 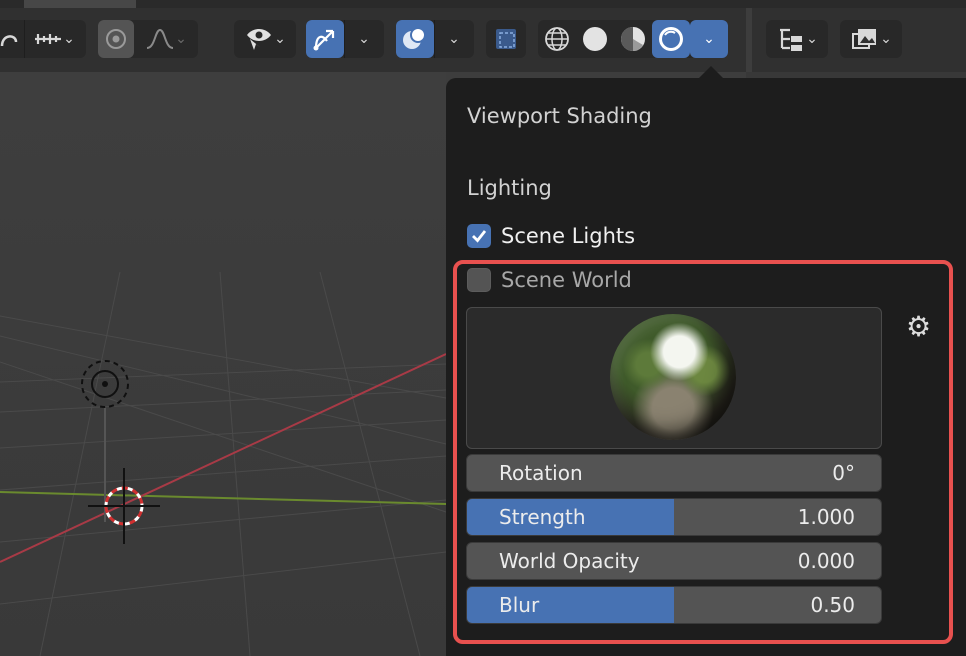 I want to click on slider-value: 0°, so click(x=843, y=473).